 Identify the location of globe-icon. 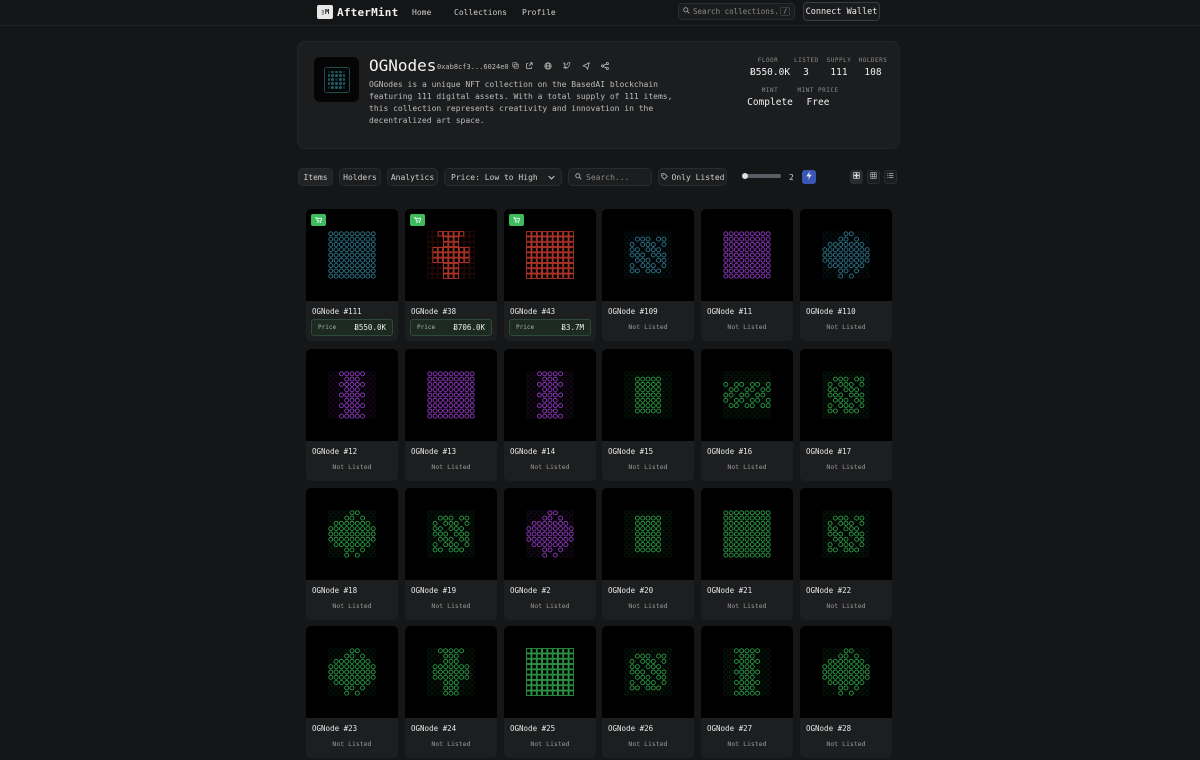
(547, 65).